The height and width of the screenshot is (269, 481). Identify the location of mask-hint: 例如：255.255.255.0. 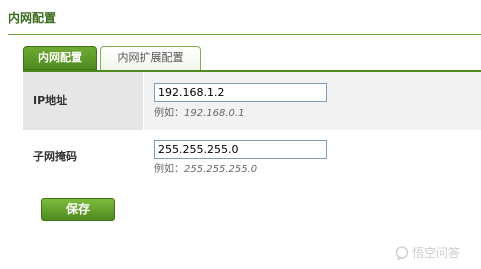
(205, 167).